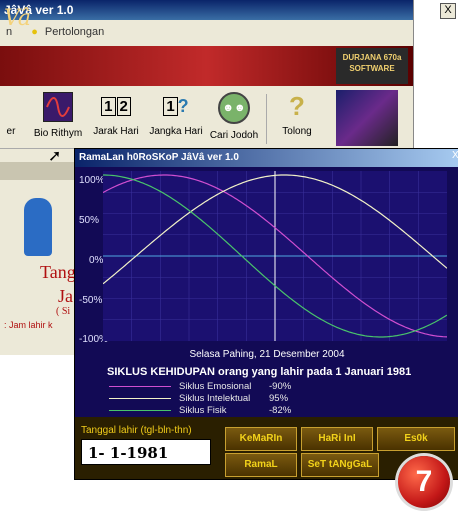  I want to click on menu-bar: n ● Pertolongan, so click(206, 32).